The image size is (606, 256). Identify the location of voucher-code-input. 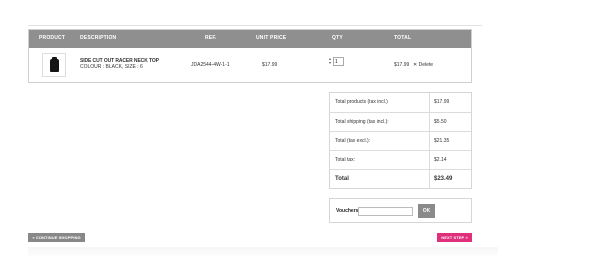
(385, 211).